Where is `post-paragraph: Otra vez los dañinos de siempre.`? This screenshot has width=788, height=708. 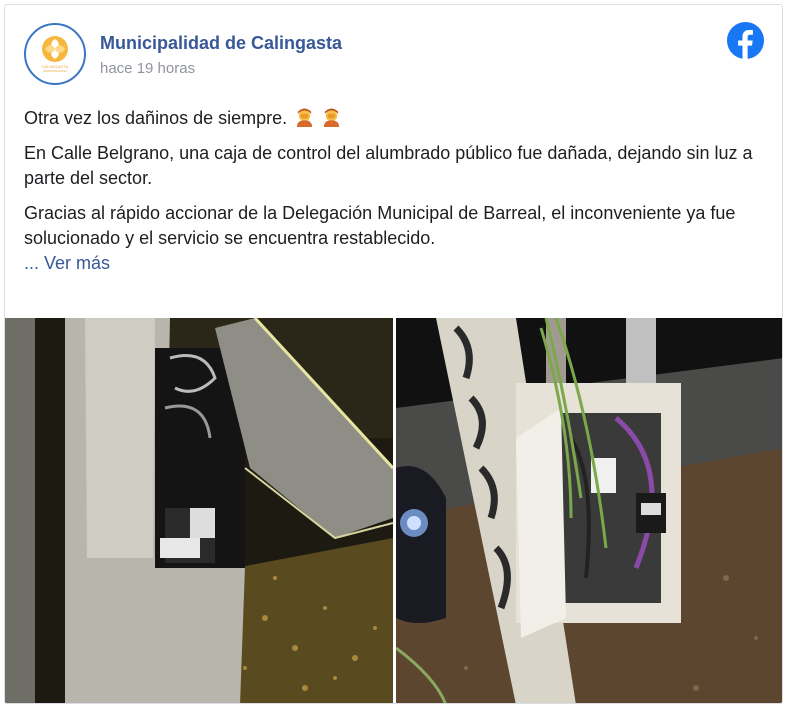 post-paragraph: Otra vez los dañinos de siempre. is located at coordinates (394, 118).